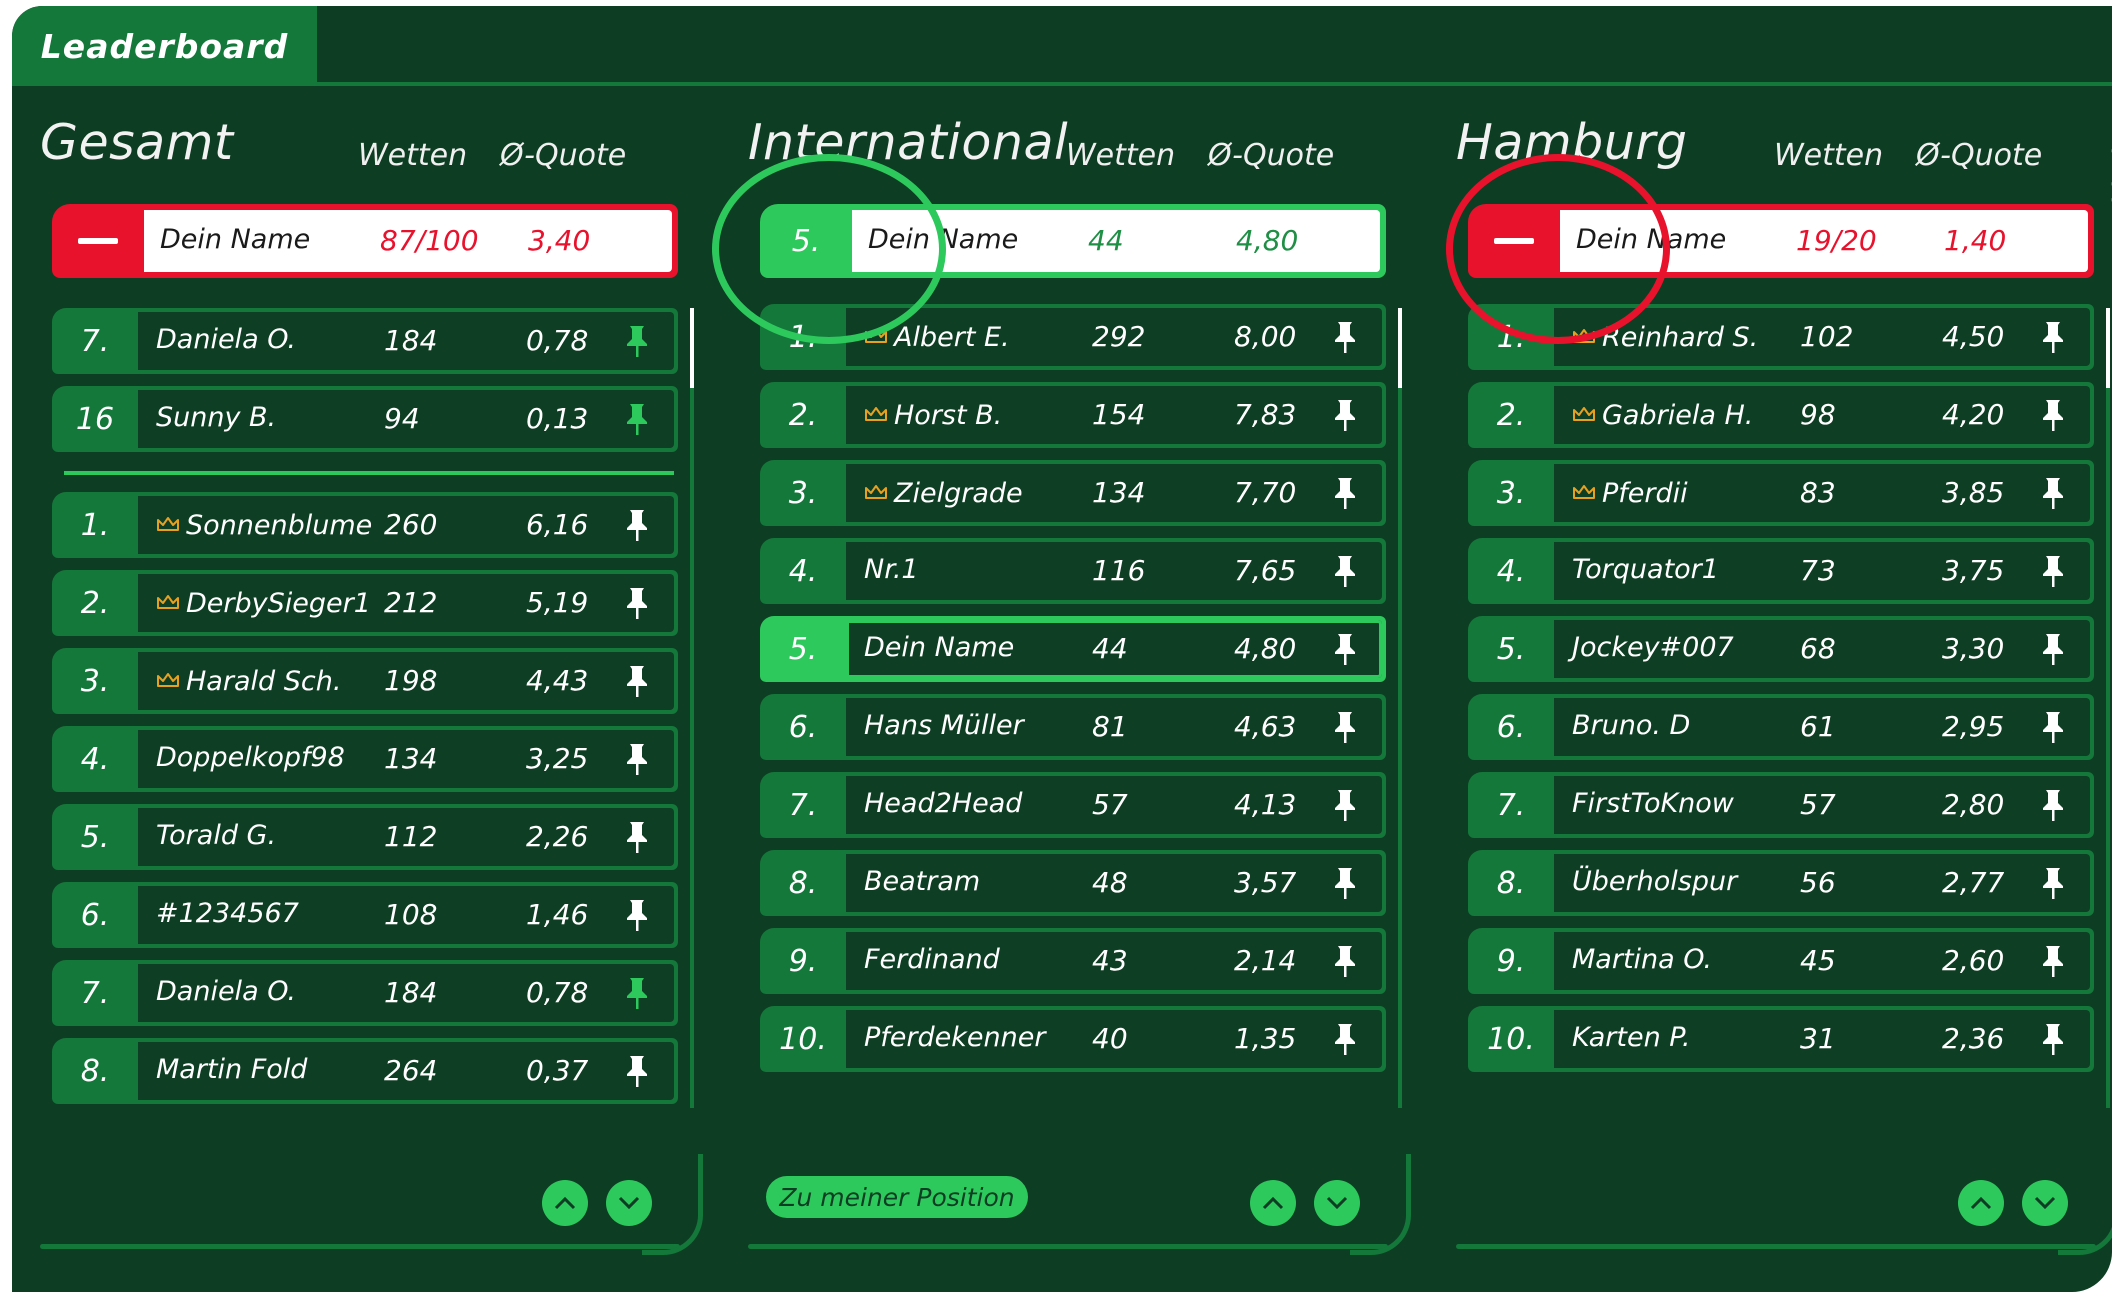 This screenshot has height=1292, width=2126. Describe the element at coordinates (98, 241) in the screenshot. I see `my-entry-collapse` at that location.